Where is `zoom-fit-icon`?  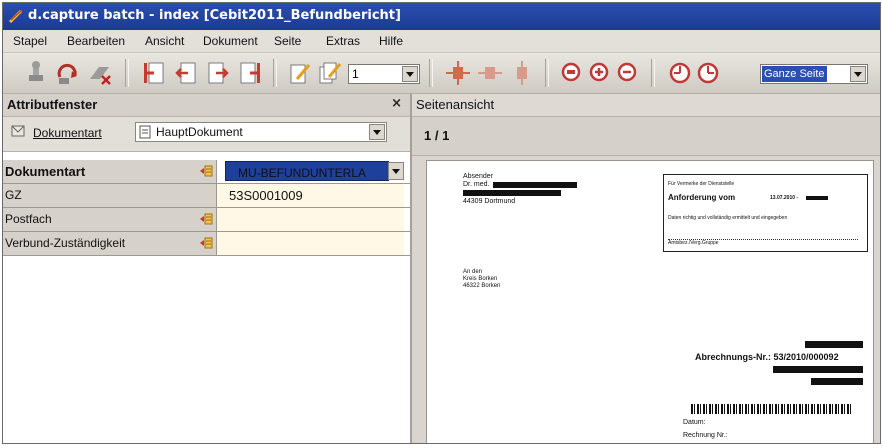
zoom-fit-icon is located at coordinates (572, 73).